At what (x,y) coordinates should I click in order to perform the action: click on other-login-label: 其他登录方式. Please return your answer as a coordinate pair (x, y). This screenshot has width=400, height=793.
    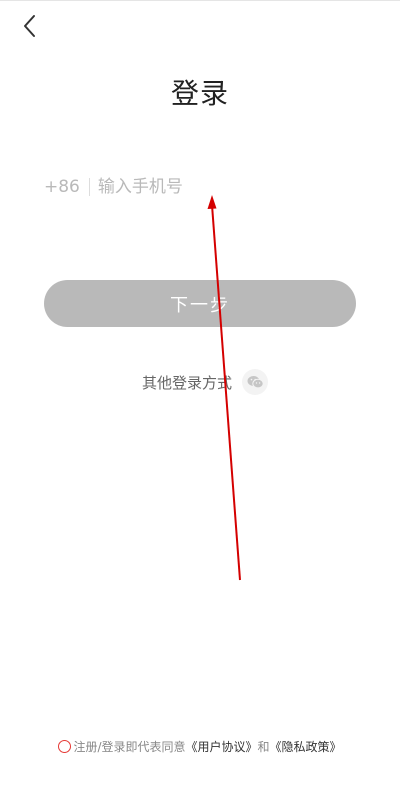
    Looking at the image, I should click on (186, 382).